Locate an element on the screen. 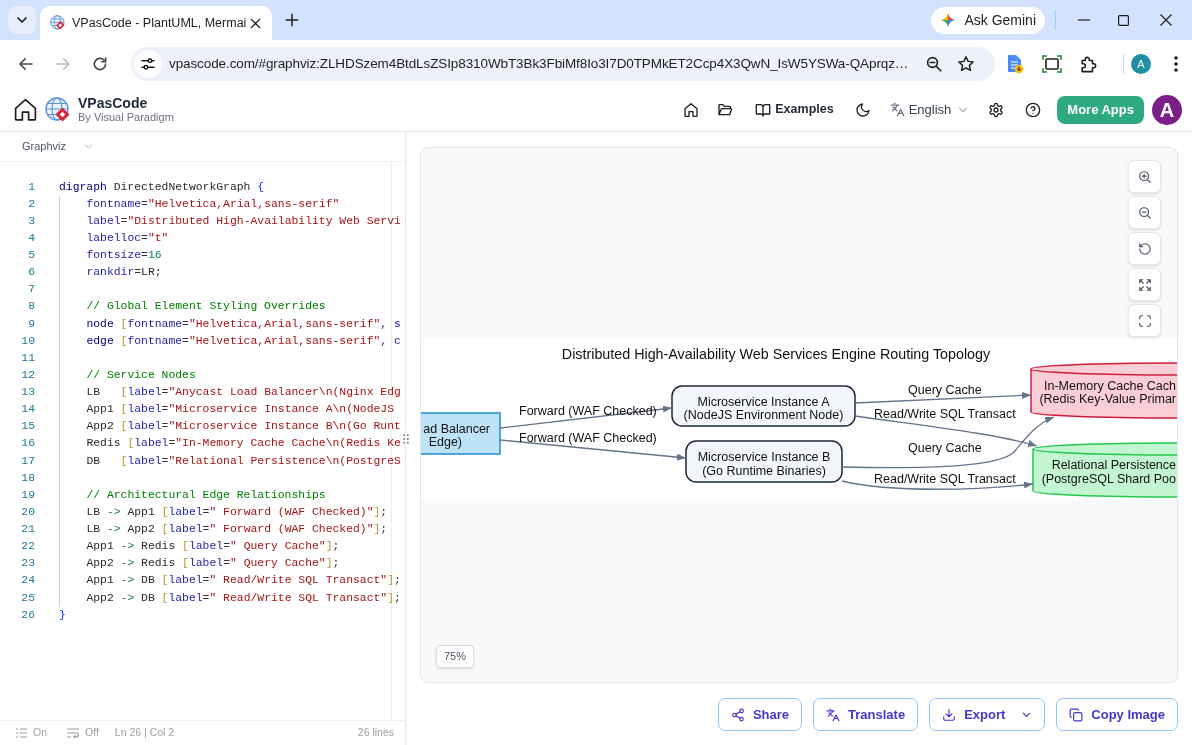 The height and width of the screenshot is (745, 1192). reset-view-button is located at coordinates (1144, 248).